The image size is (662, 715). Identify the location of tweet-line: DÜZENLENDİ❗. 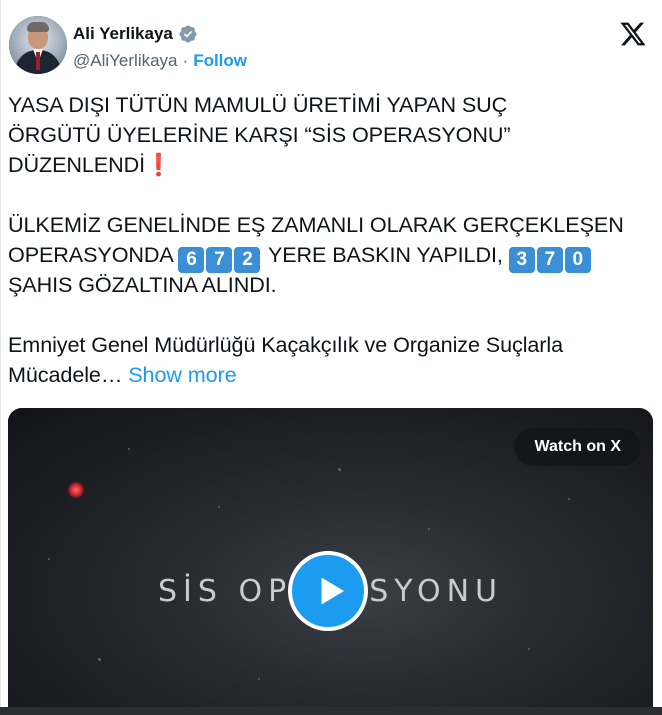
(328, 165).